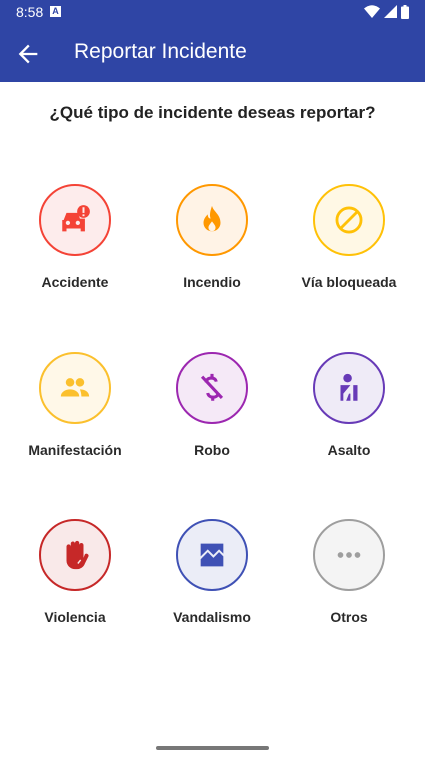  Describe the element at coordinates (28, 54) in the screenshot. I see `arrow-back-icon` at that location.